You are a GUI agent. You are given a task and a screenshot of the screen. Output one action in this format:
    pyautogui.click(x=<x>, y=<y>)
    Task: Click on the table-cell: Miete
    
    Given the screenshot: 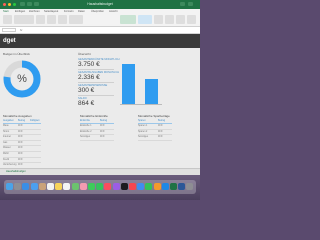 What is the action you would take?
    pyautogui.click(x=10, y=126)
    